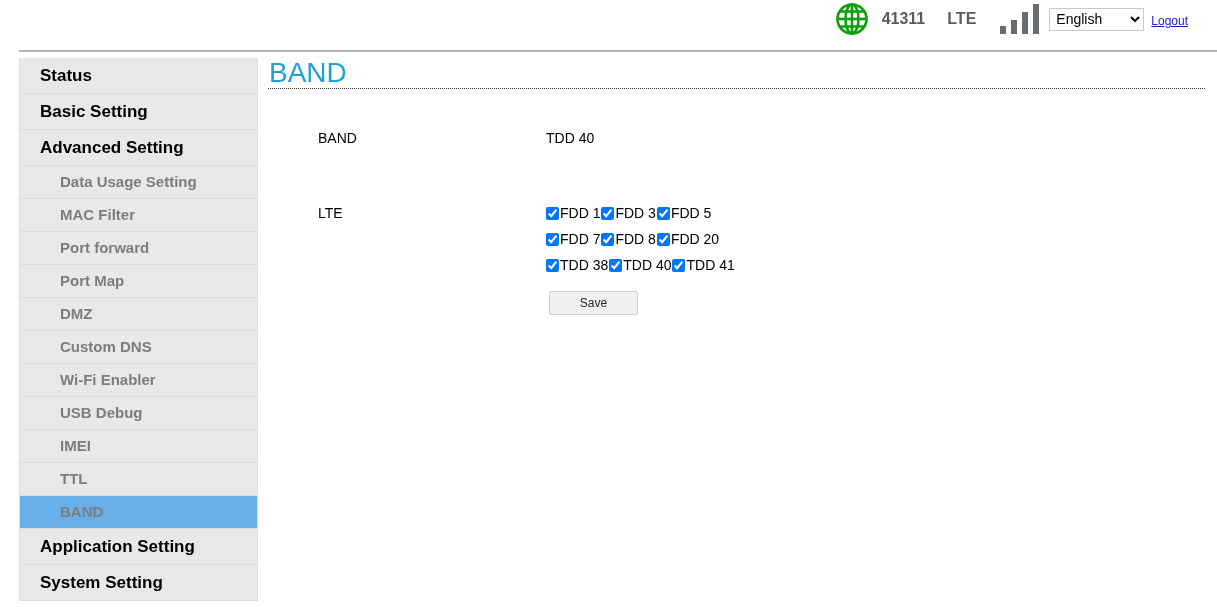  Describe the element at coordinates (584, 265) in the screenshot. I see `checkbox-label: TDD 38` at that location.